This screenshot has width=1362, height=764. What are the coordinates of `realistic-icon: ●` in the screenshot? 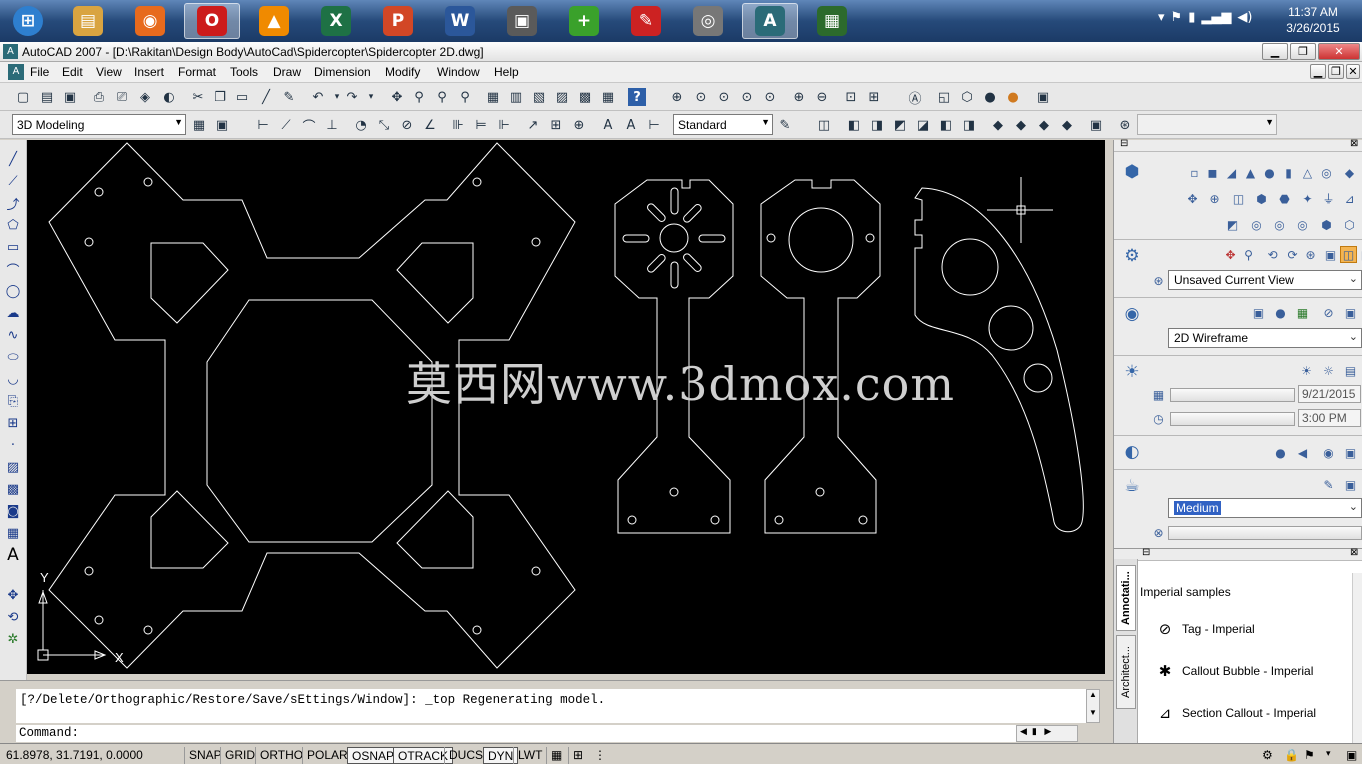 It's located at (1280, 312).